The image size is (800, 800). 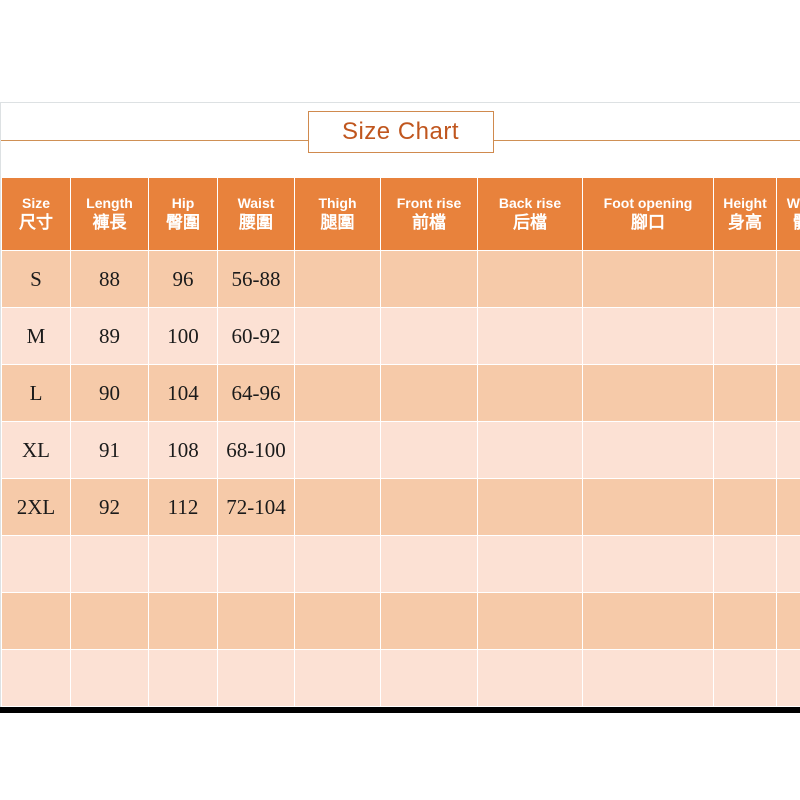 I want to click on column-header-length: Length 褲長, so click(x=109, y=214).